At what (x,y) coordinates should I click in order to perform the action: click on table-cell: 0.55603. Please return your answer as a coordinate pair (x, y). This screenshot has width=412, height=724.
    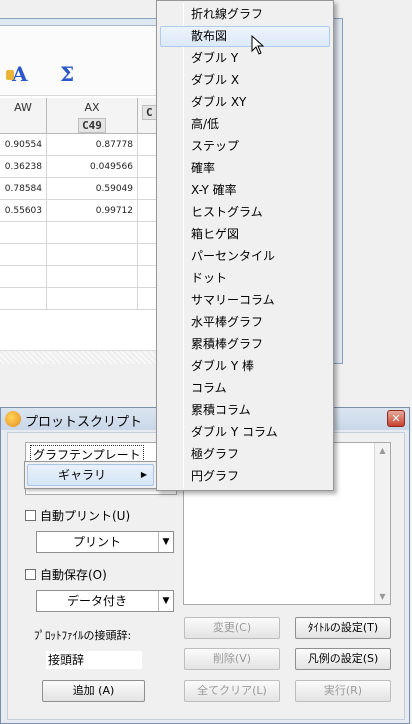
    Looking at the image, I should click on (23, 211).